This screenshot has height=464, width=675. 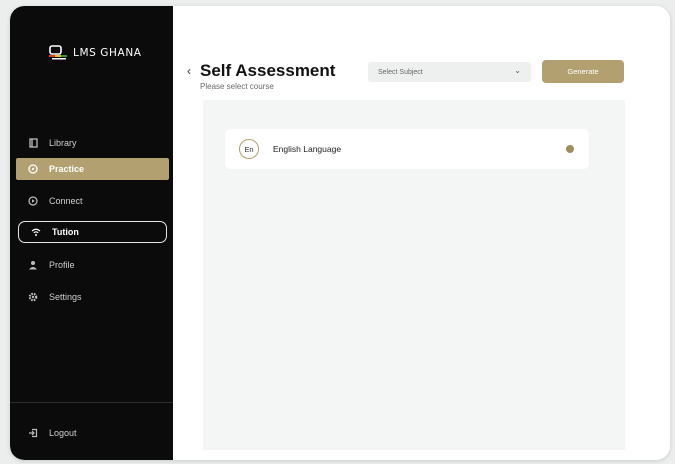 What do you see at coordinates (400, 72) in the screenshot?
I see `subject-select-placeholder: Select Subject` at bounding box center [400, 72].